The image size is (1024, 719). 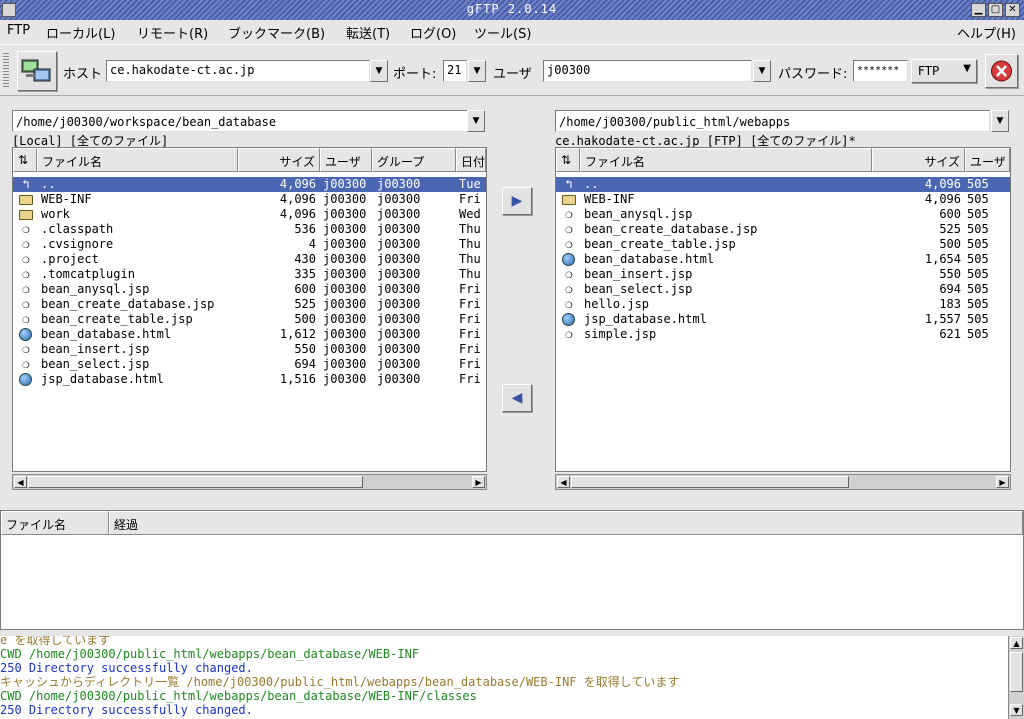 What do you see at coordinates (783, 244) in the screenshot?
I see `remote-file-row: ❍ bean_create_table.jsp 500 505` at bounding box center [783, 244].